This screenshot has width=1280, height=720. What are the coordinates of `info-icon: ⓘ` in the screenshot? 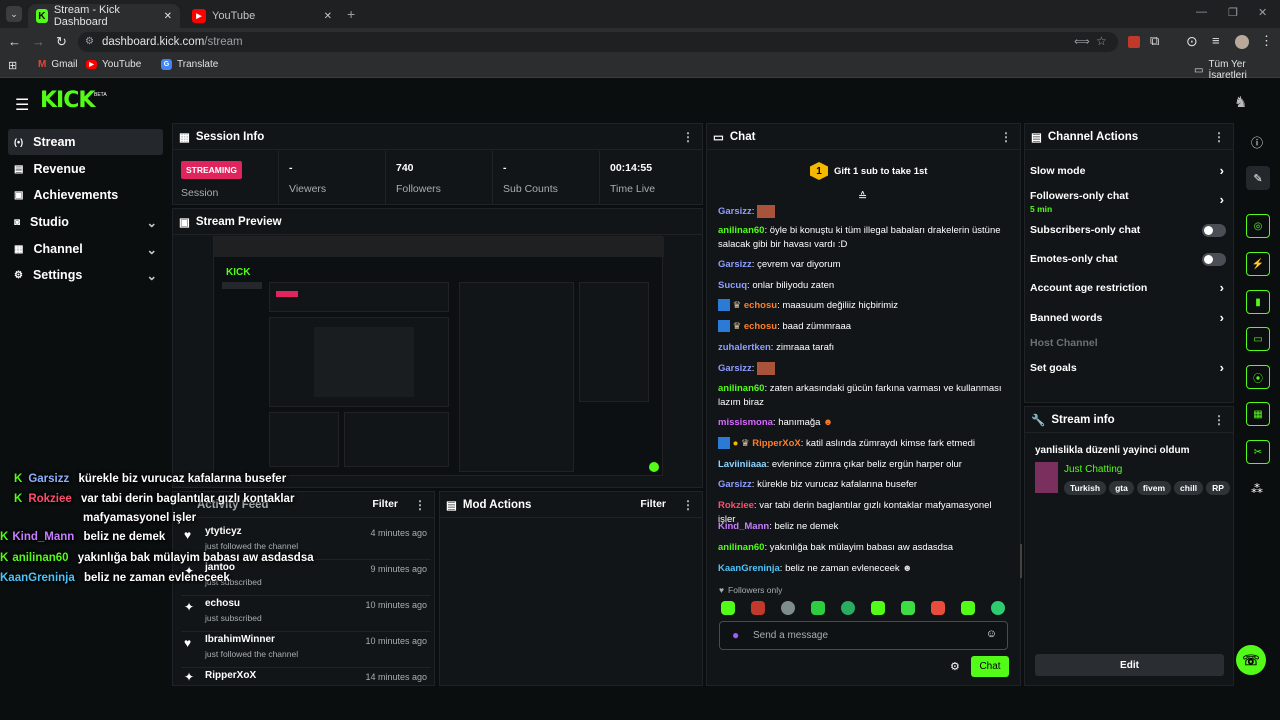 It's located at (1257, 142).